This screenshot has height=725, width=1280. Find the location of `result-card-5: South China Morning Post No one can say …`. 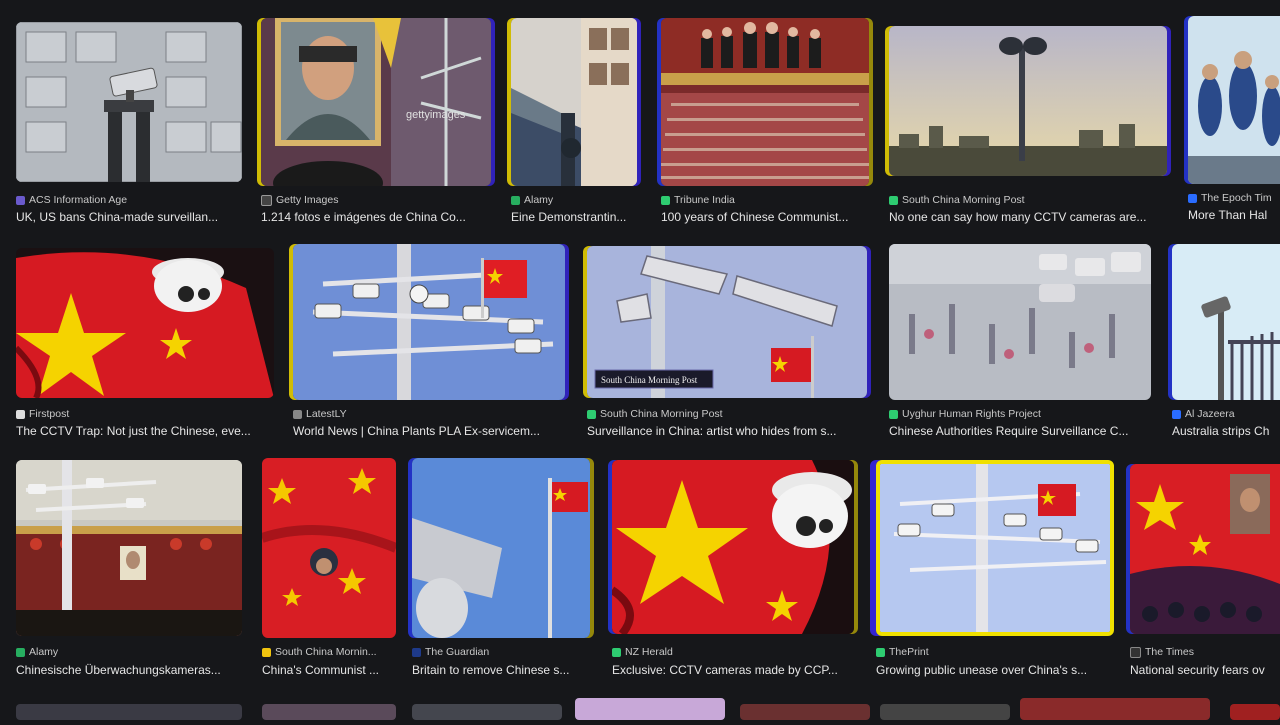

result-card-5: South China Morning Post No one can say … is located at coordinates (1030, 127).